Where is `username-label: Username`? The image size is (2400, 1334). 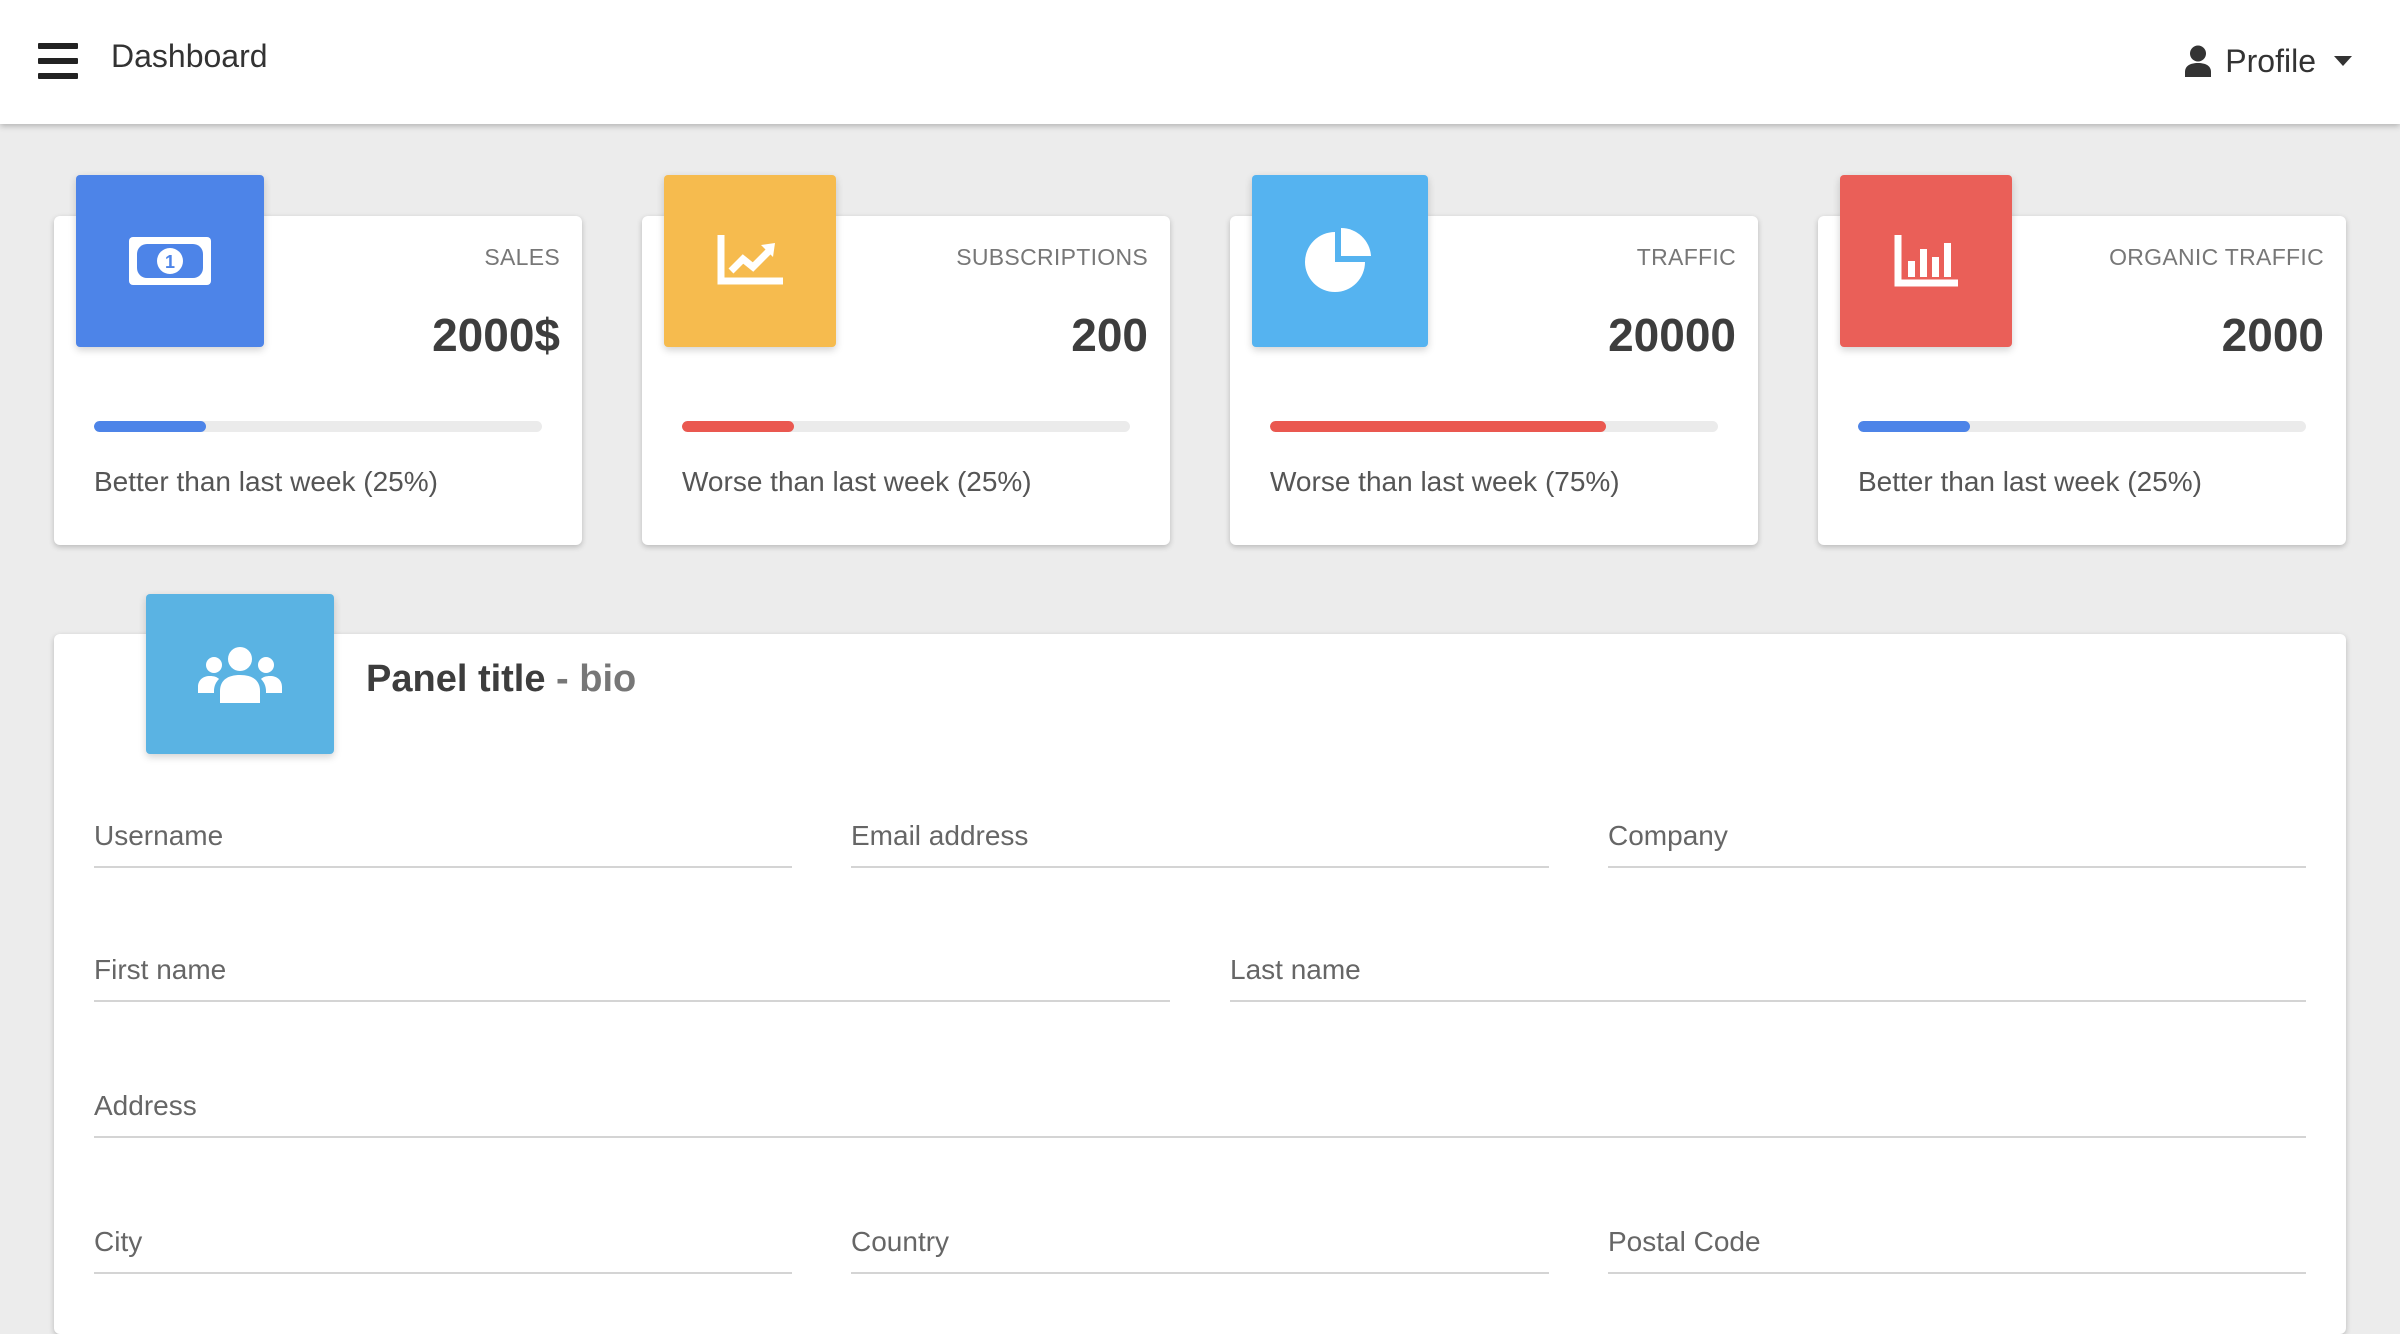
username-label: Username is located at coordinates (159, 835).